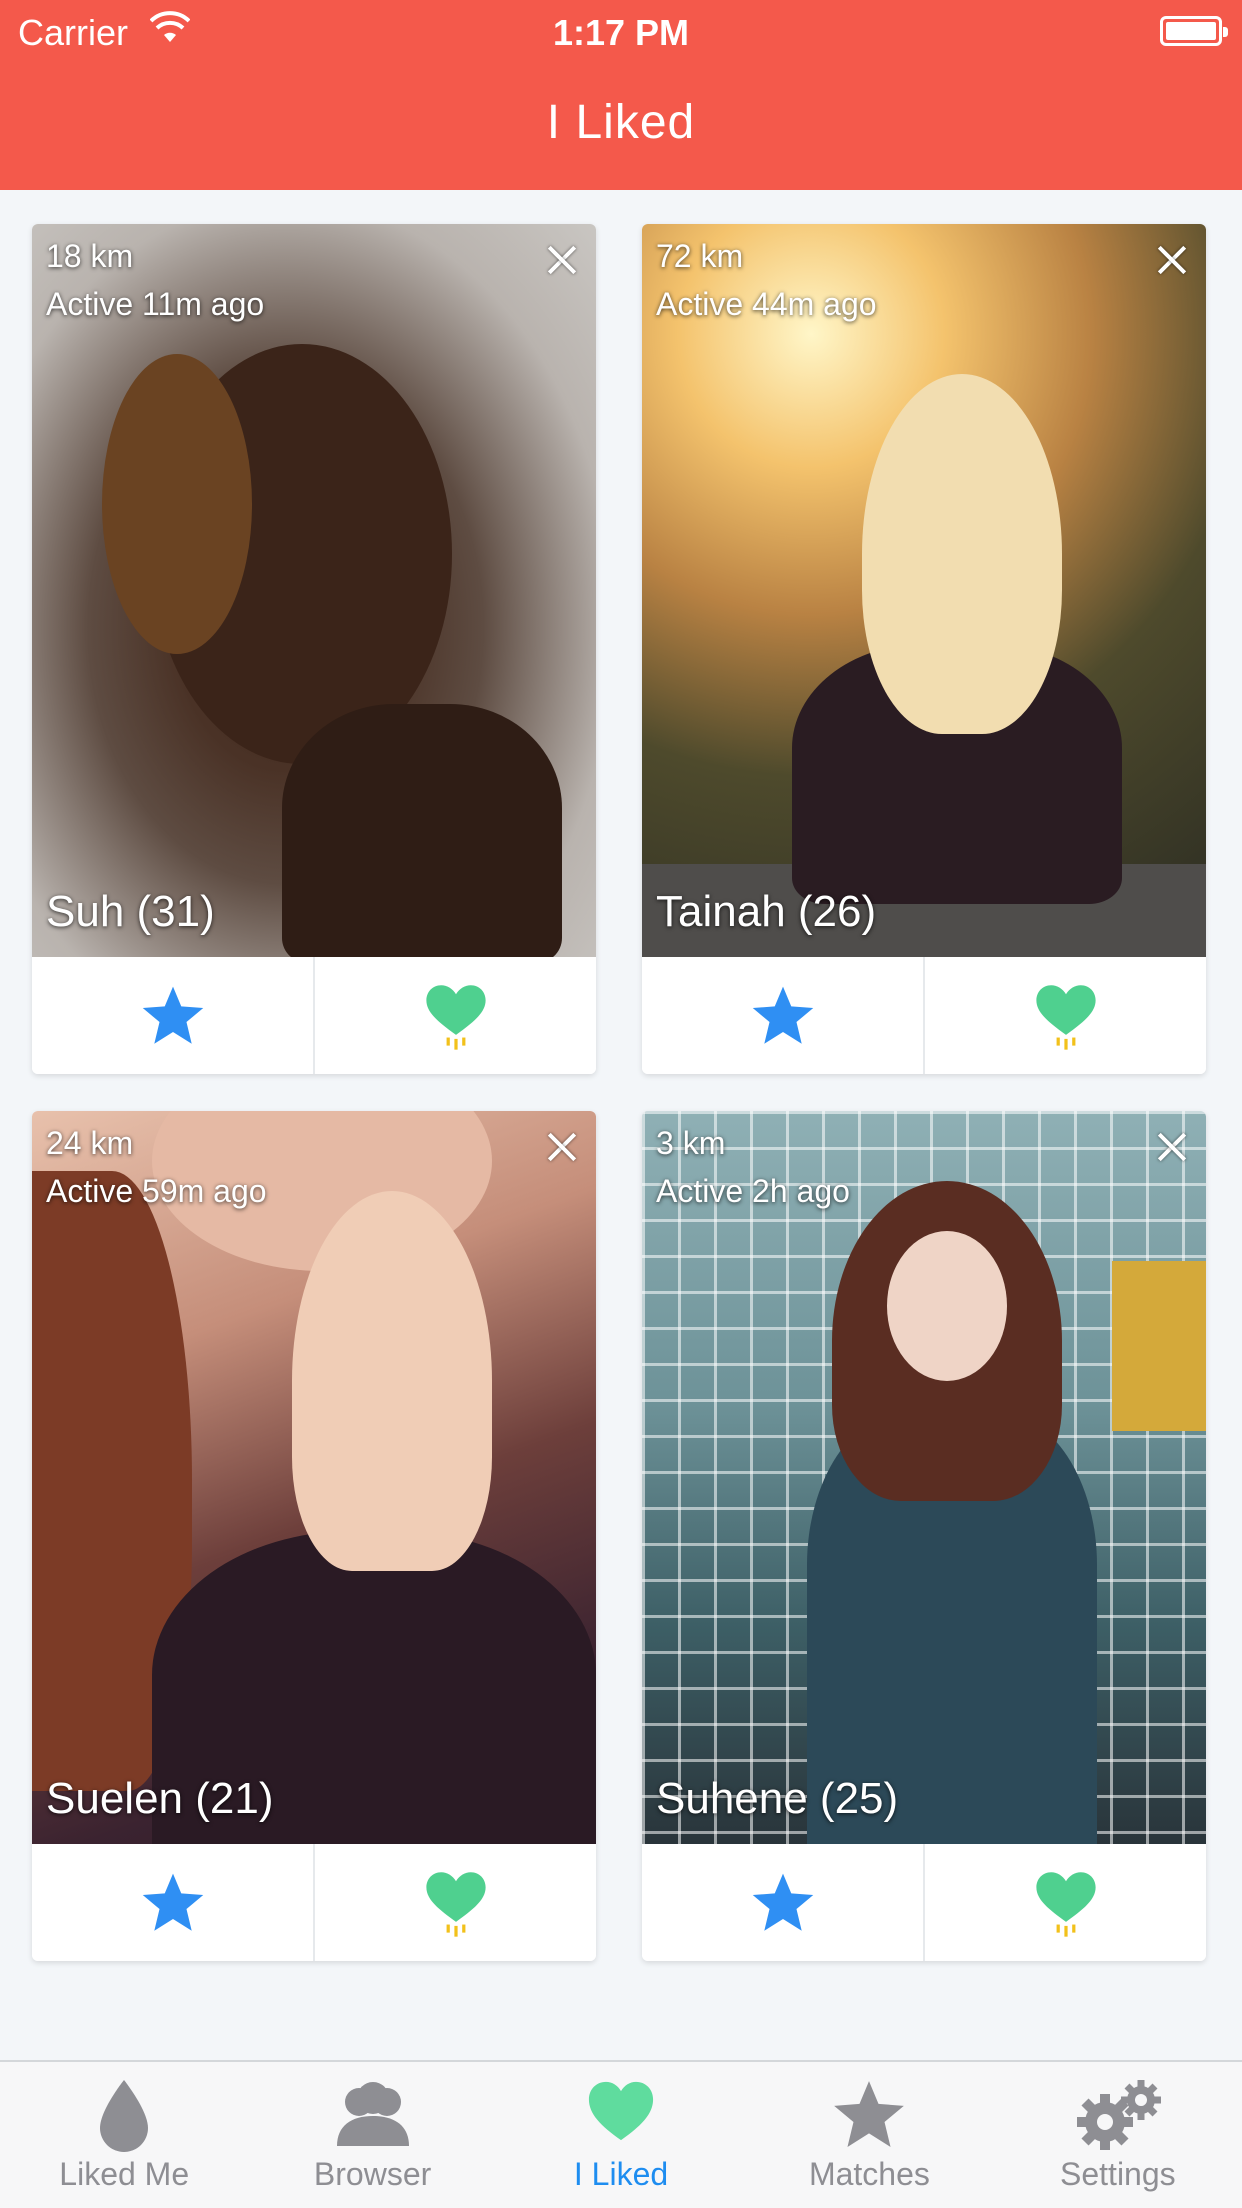 The width and height of the screenshot is (1242, 2208). I want to click on tab-label: I Liked, so click(621, 2174).